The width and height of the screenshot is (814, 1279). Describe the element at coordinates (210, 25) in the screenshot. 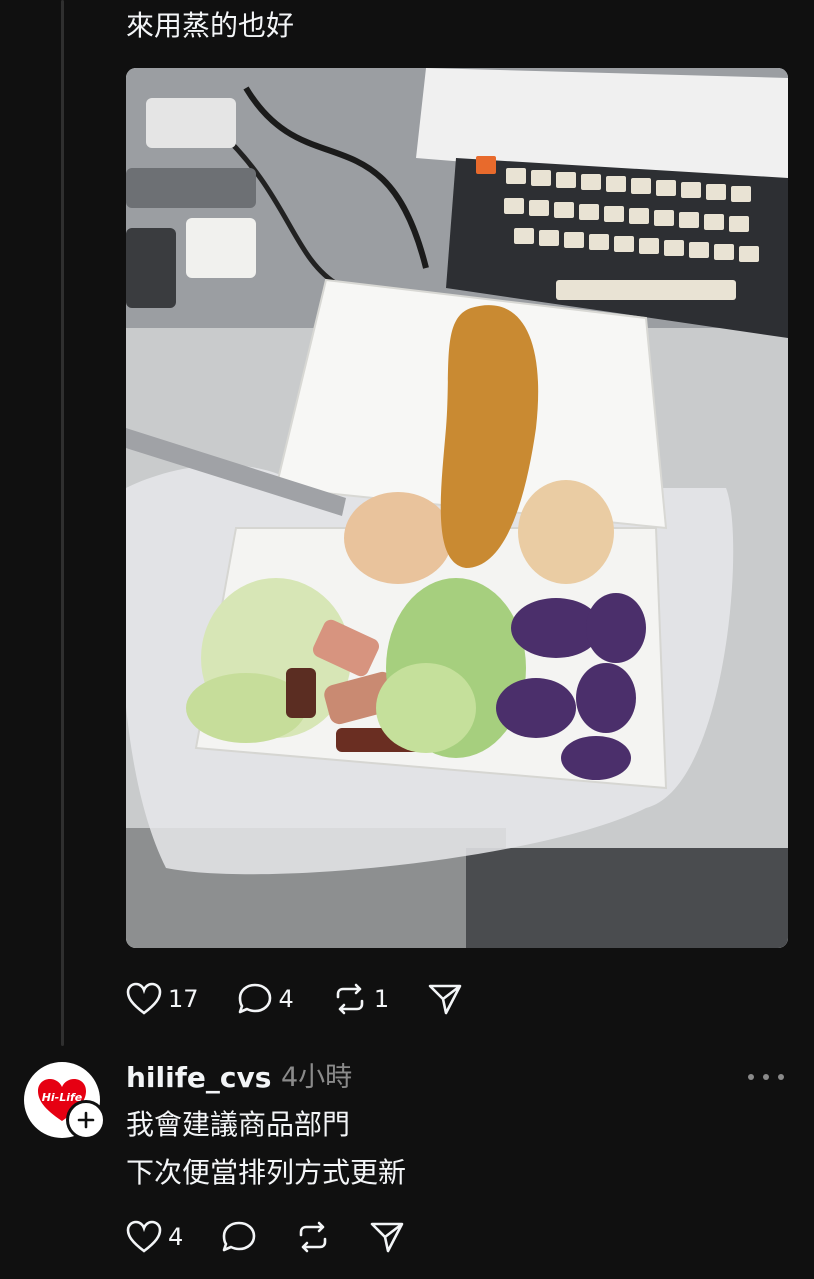

I see `post-text: 來用蒸的也好` at that location.